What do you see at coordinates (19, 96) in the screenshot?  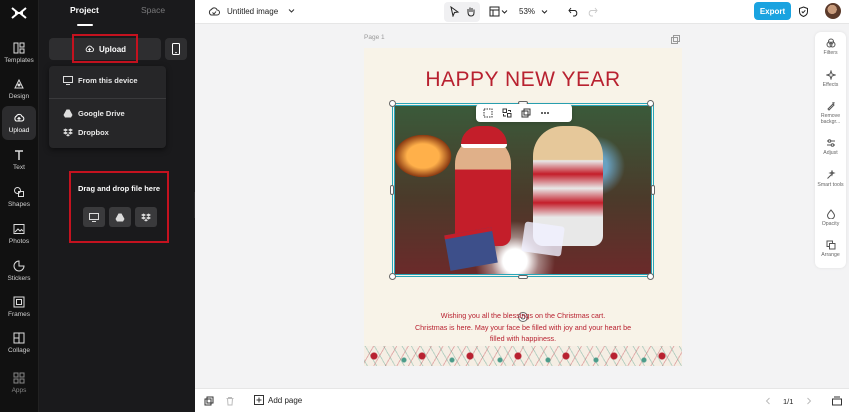 I see `rail-item-label: Design` at bounding box center [19, 96].